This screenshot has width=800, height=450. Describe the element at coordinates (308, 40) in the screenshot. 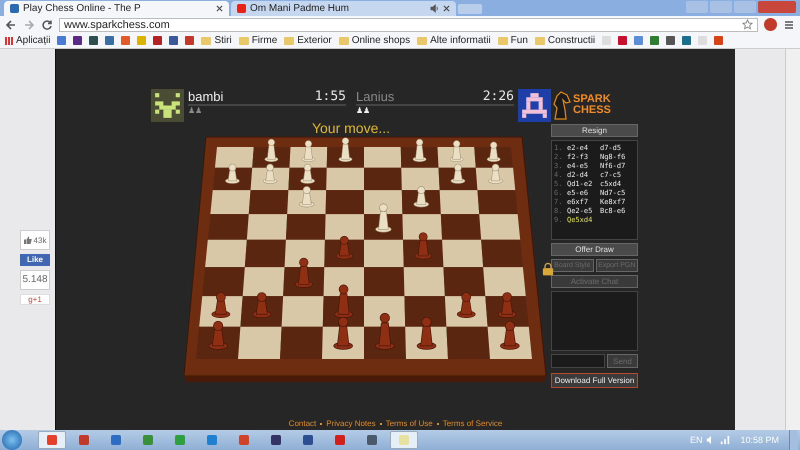

I see `bookmark-folder: Exterior` at that location.